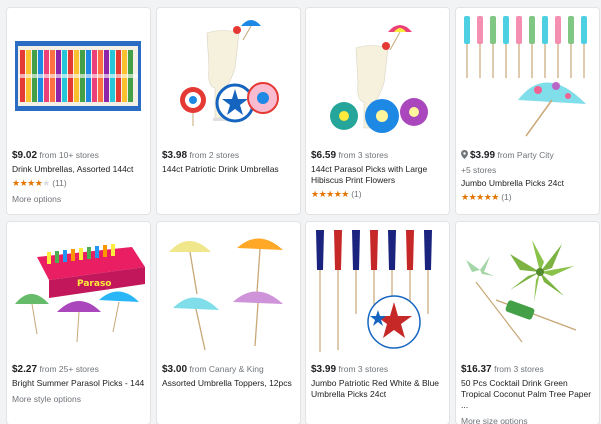  Describe the element at coordinates (525, 155) in the screenshot. I see `store-name: from Party City` at that location.